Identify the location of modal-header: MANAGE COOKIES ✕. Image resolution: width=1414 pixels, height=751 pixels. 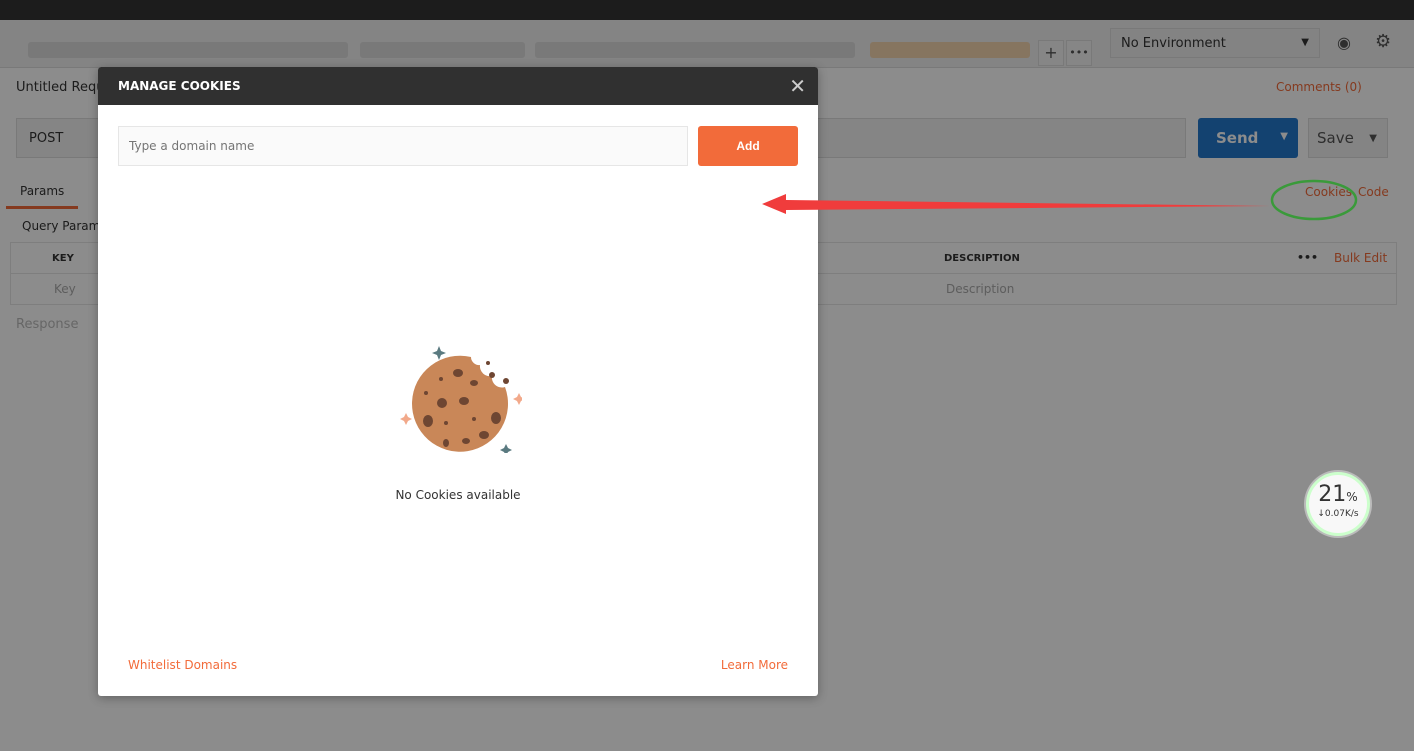
(458, 86).